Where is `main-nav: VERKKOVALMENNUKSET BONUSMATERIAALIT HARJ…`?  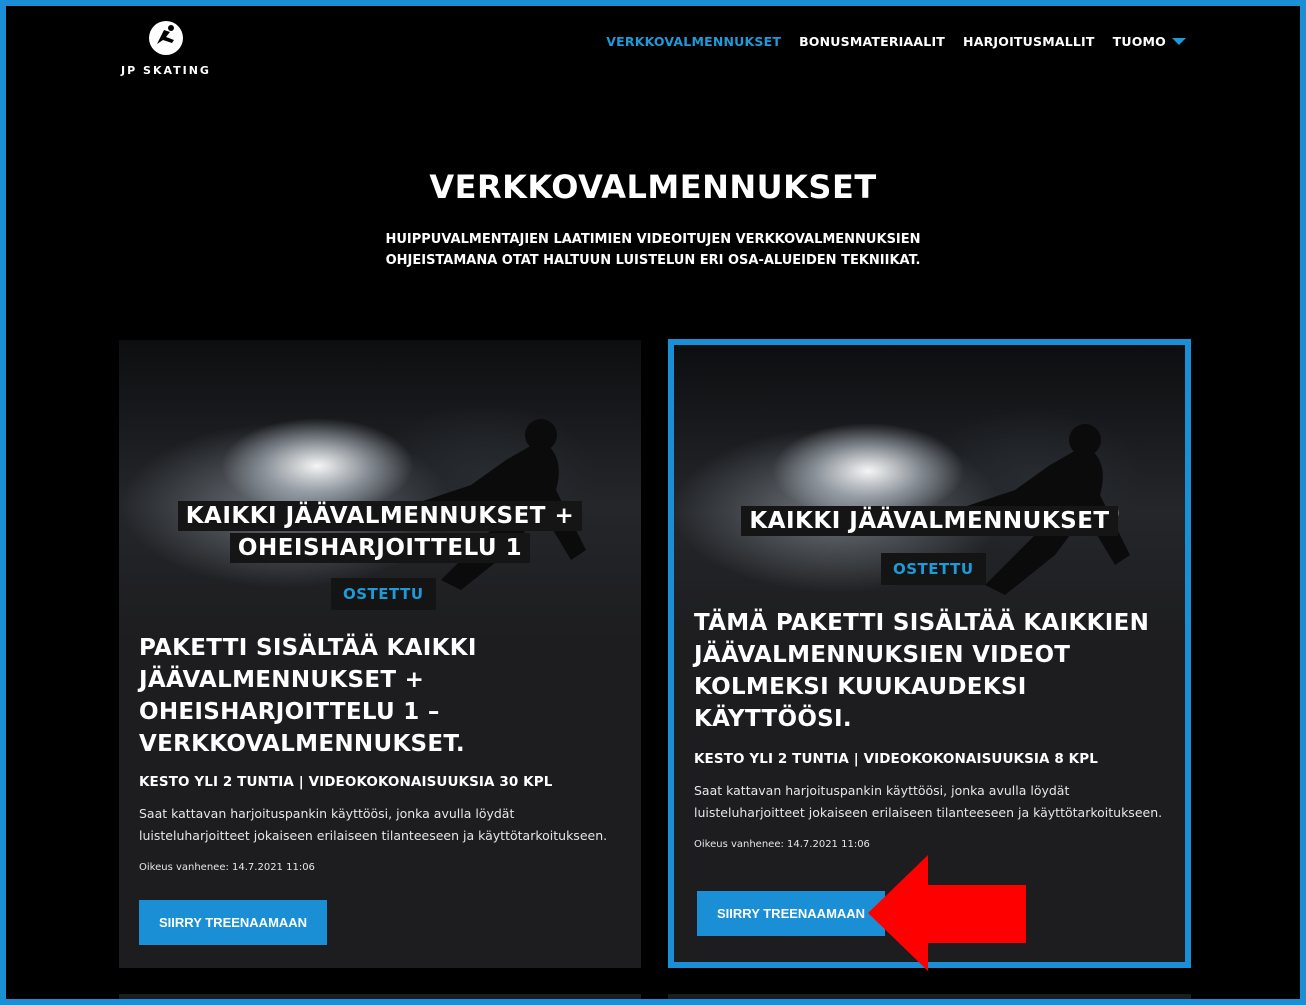 main-nav: VERKKOVALMENNUKSET BONUSMATERIAALIT HARJ… is located at coordinates (896, 41).